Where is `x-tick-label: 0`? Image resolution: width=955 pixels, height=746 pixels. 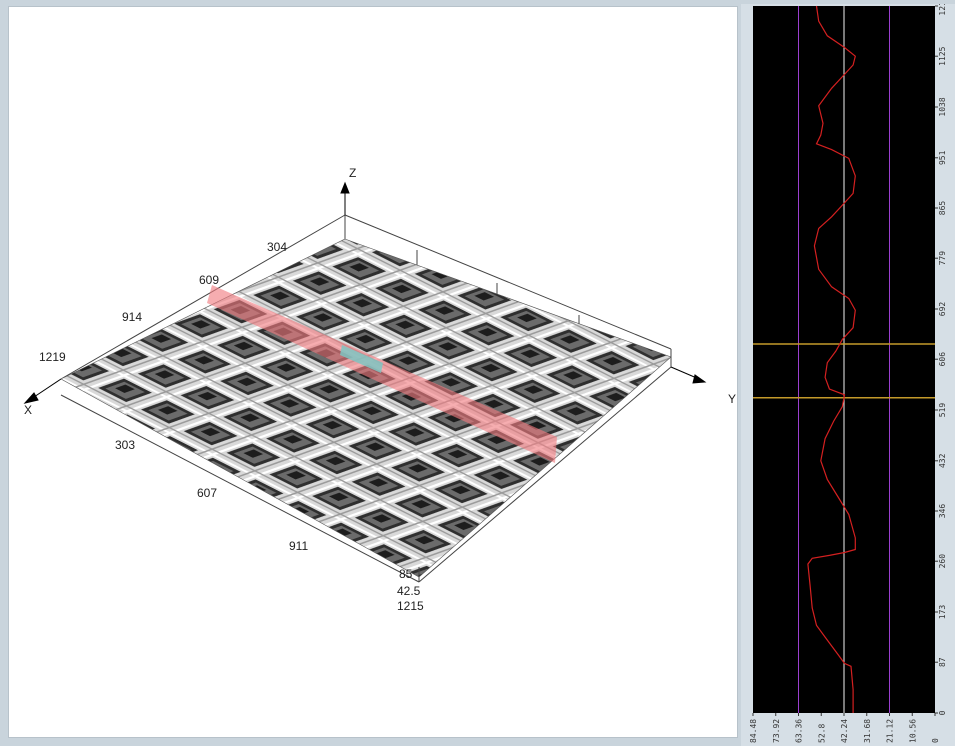 x-tick-label: 0 is located at coordinates (935, 740).